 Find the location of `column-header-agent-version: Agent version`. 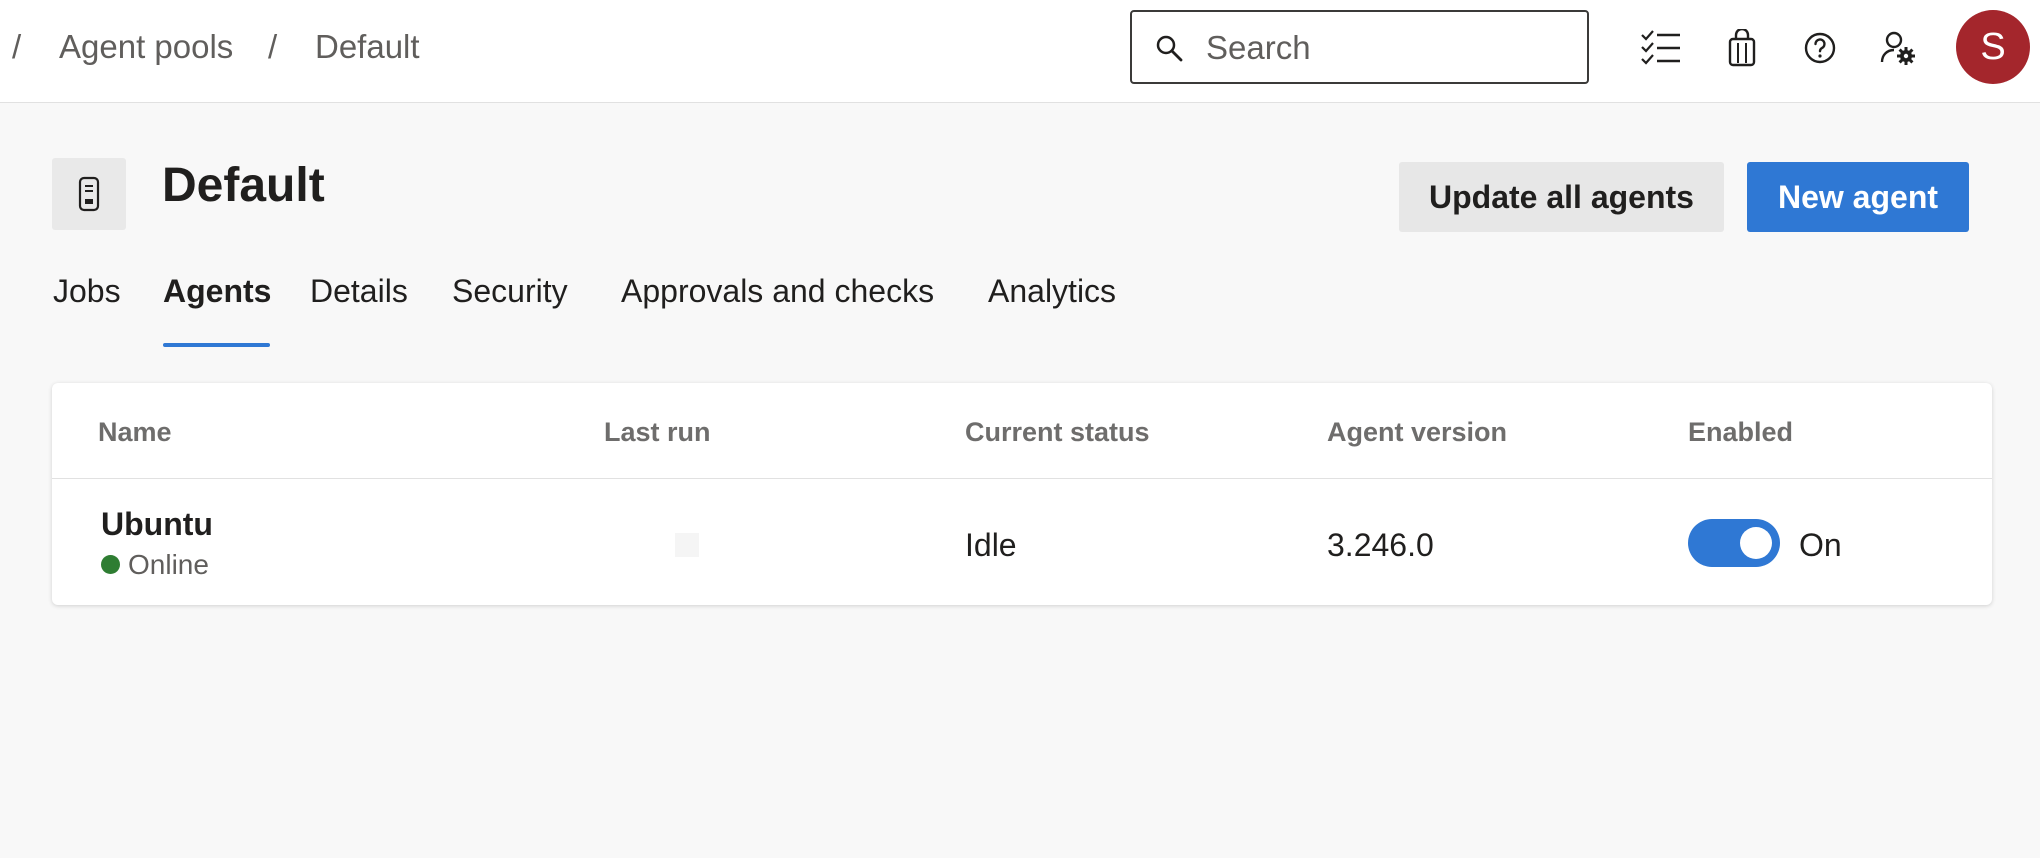

column-header-agent-version: Agent version is located at coordinates (1417, 432).